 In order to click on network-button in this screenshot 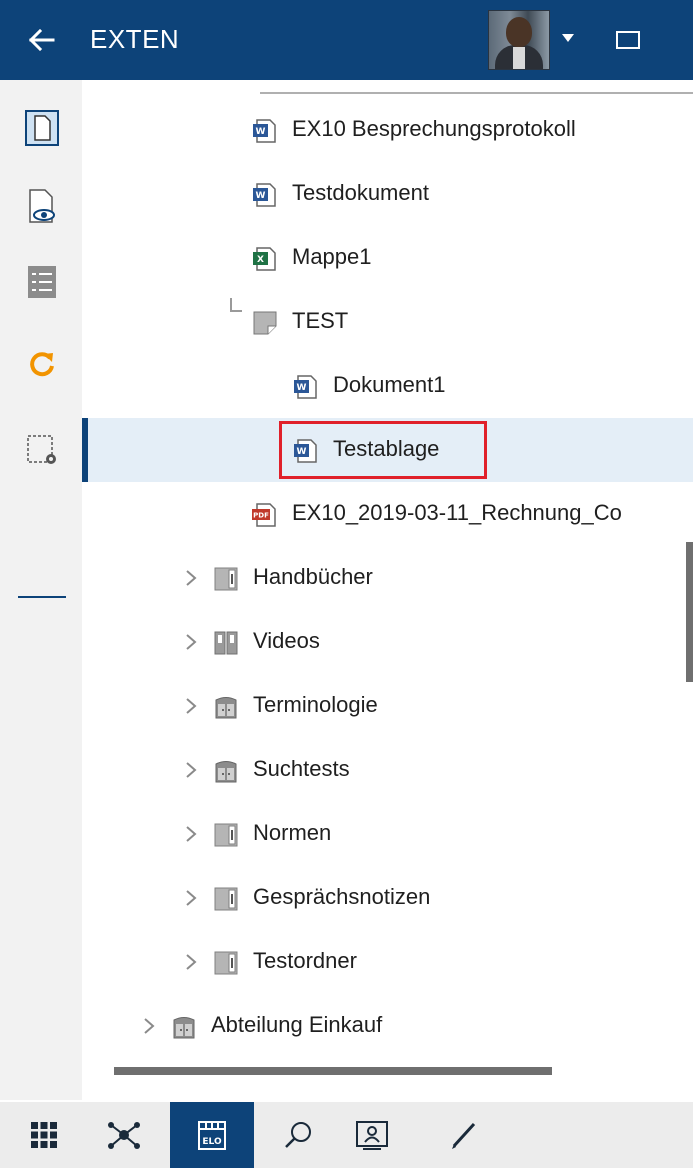, I will do `click(124, 1135)`.